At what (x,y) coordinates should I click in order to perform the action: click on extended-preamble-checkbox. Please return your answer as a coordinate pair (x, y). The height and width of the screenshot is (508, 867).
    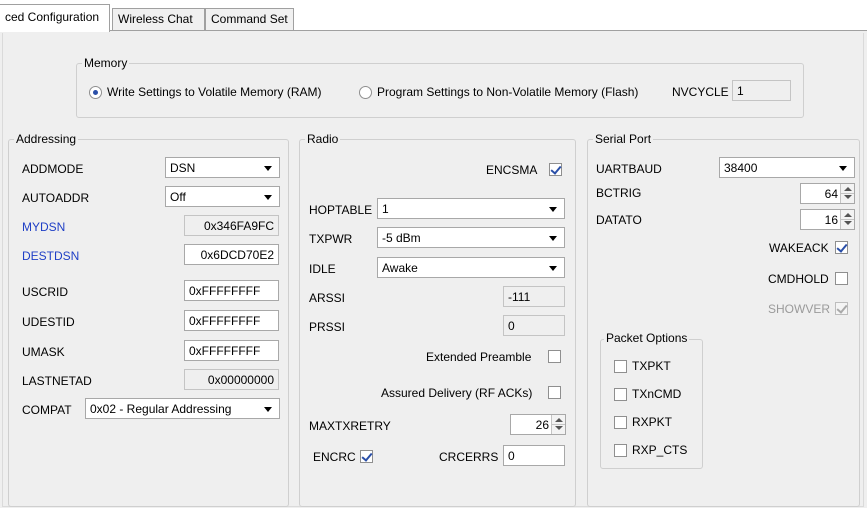
    Looking at the image, I should click on (554, 356).